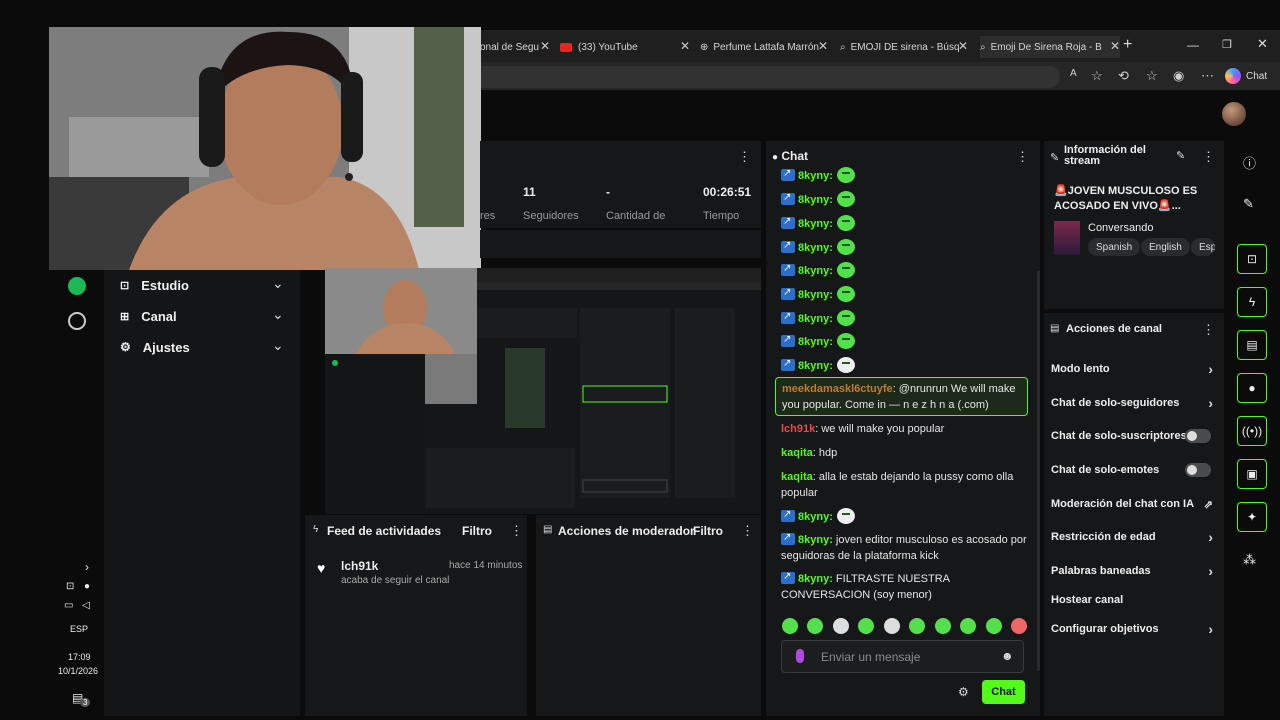  Describe the element at coordinates (1252, 345) in the screenshot. I see `rail-button-notes: ▤` at that location.